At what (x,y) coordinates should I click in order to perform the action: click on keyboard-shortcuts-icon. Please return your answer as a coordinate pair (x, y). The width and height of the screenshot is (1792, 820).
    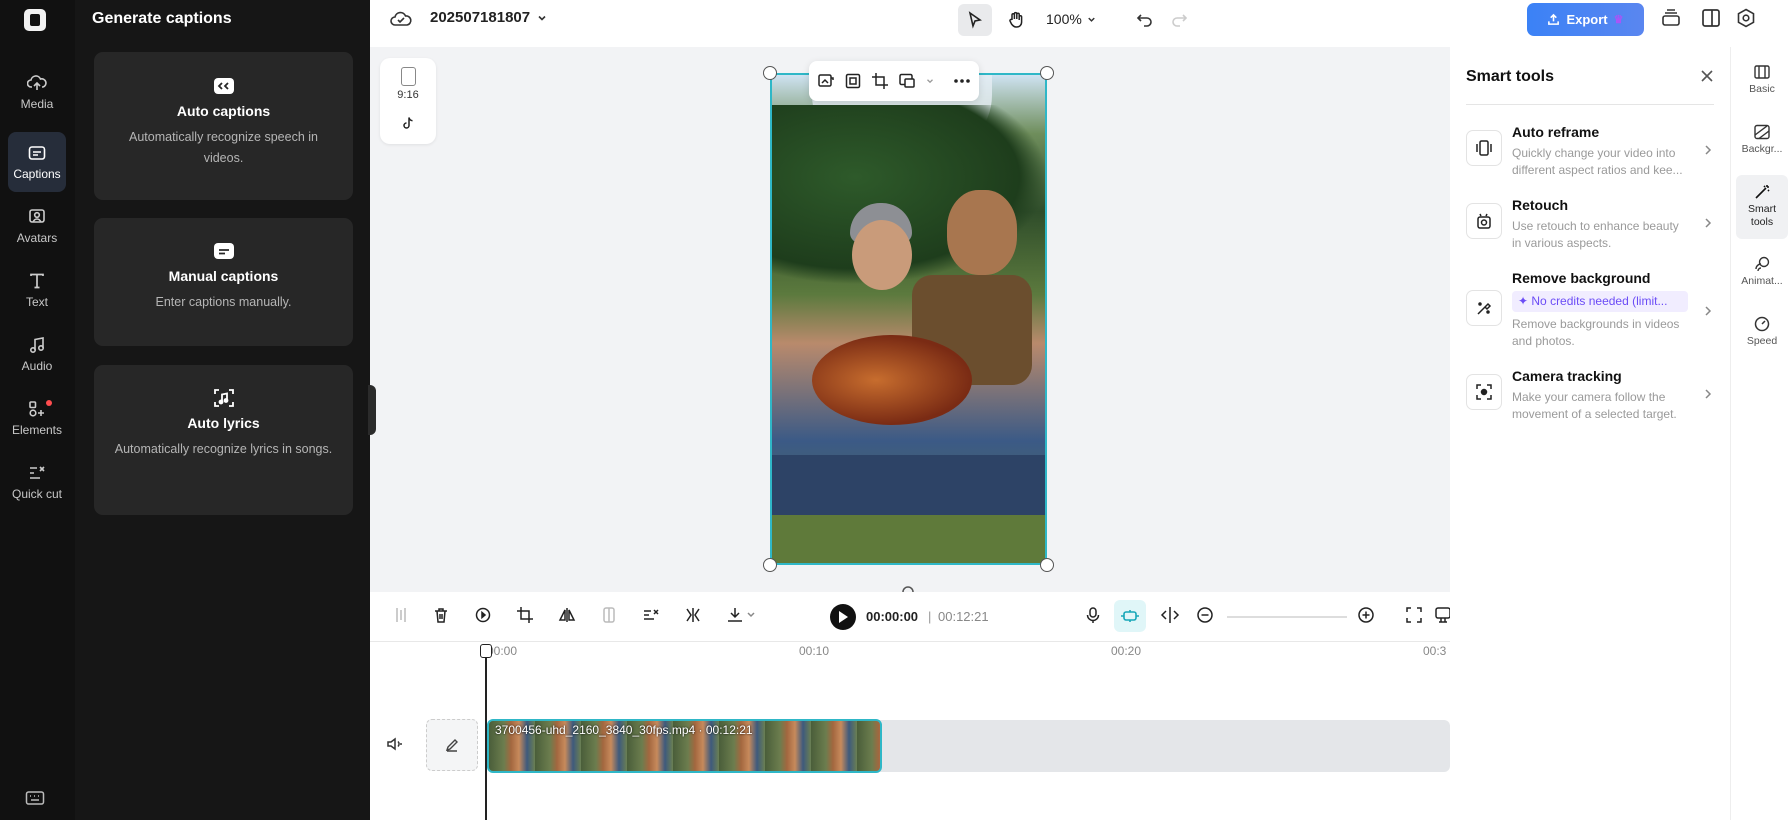
    Looking at the image, I should click on (35, 798).